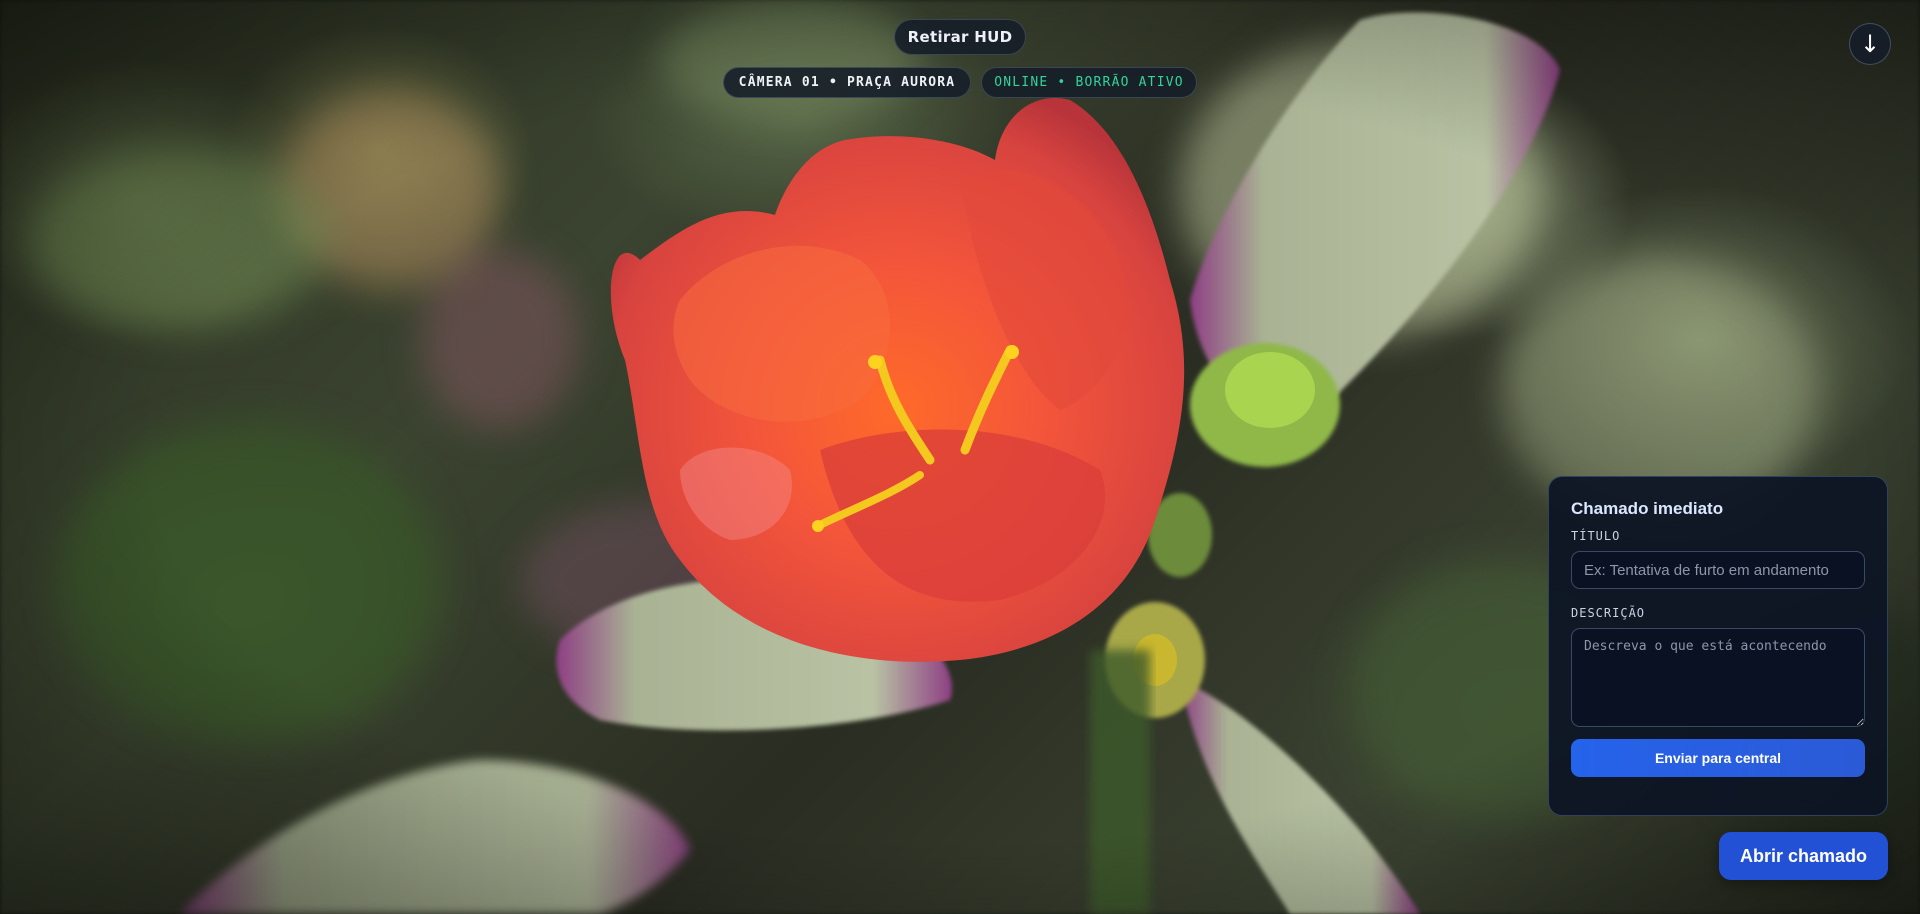  I want to click on incident-title-input, so click(1718, 570).